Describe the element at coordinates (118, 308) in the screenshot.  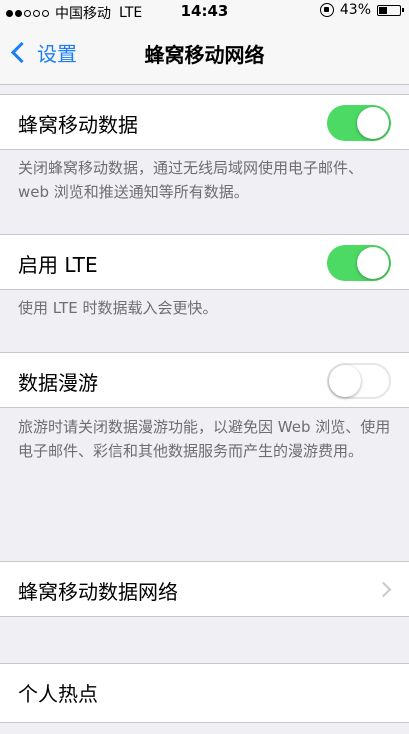
I see `enable-lte-footer: 使用 LTE 时数据载入会更快。` at that location.